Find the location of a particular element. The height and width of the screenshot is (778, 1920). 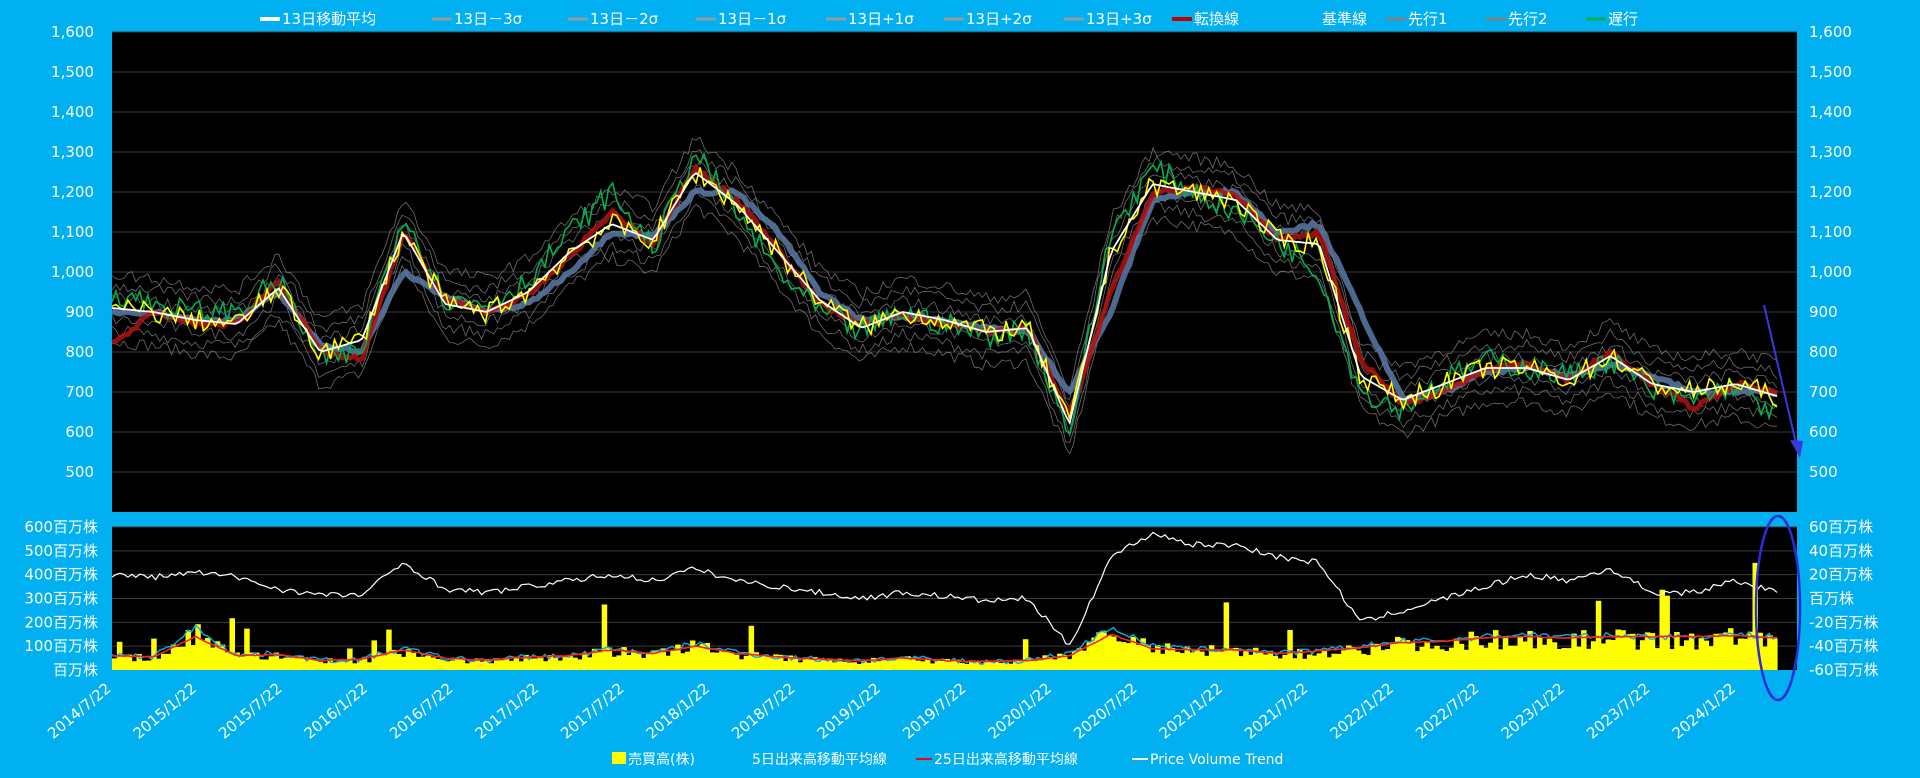

price-right-tick: 1,400 is located at coordinates (1830, 112).